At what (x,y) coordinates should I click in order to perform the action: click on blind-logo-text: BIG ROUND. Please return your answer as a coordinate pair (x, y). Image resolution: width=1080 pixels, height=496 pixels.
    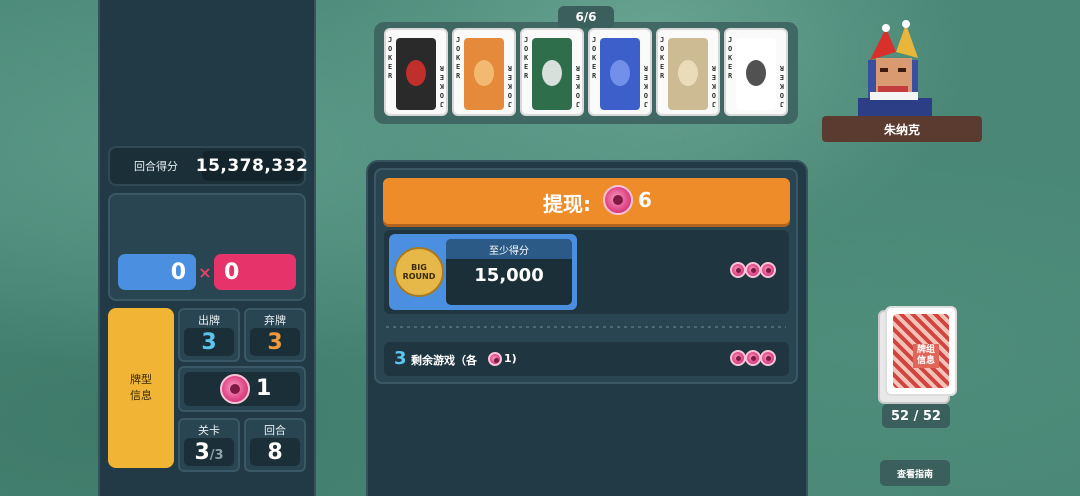
    Looking at the image, I should click on (419, 272).